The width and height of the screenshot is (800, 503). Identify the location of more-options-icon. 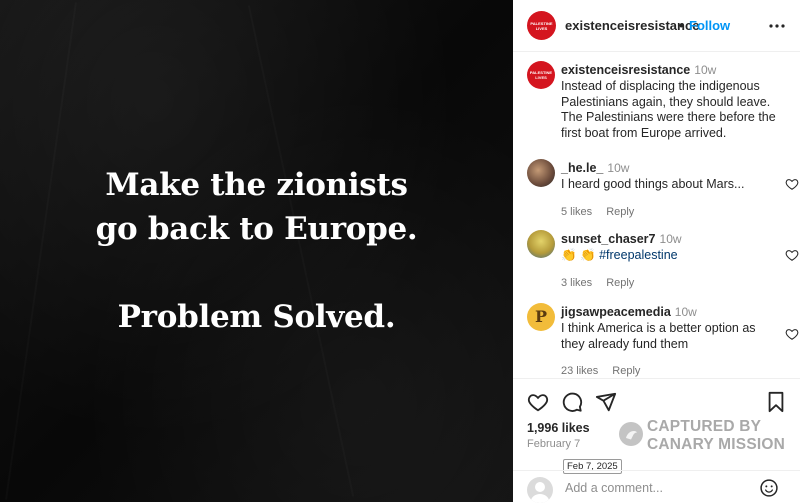
(777, 26).